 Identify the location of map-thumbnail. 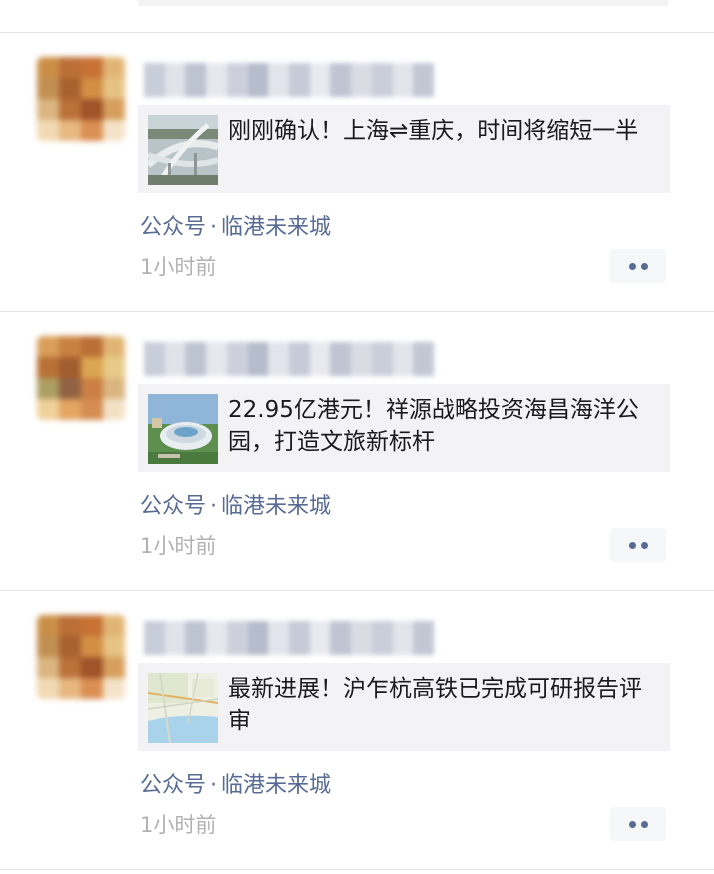
(183, 708).